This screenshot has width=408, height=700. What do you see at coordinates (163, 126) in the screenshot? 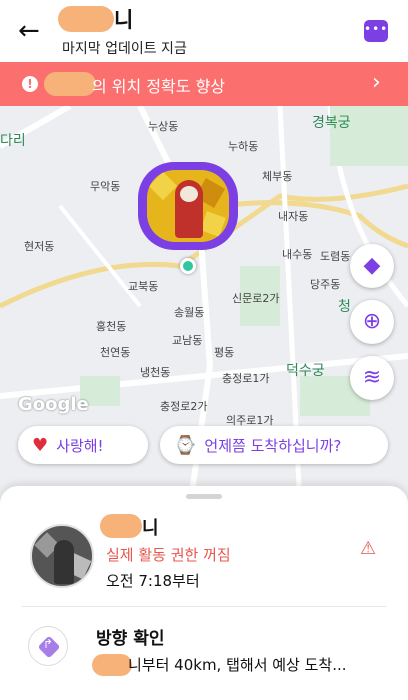
I see `map-label: 누상동` at bounding box center [163, 126].